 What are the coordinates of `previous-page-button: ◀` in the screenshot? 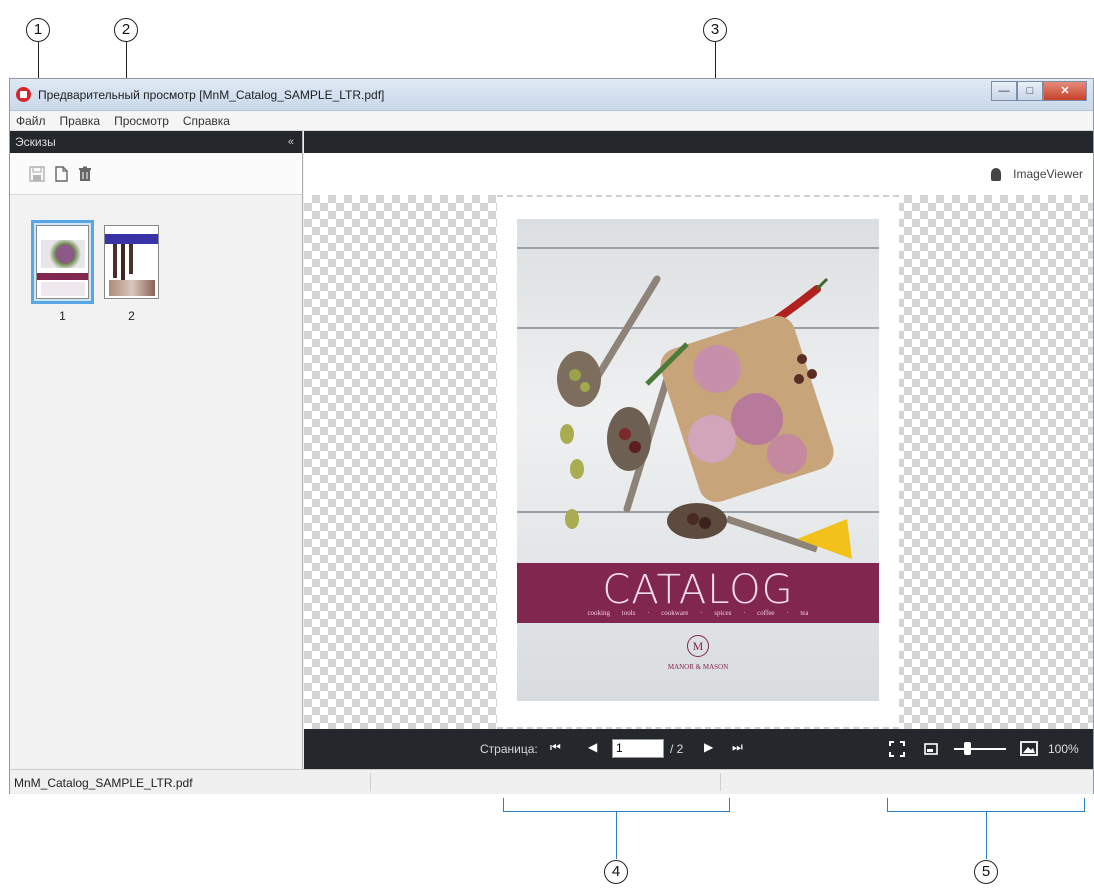 It's located at (592, 747).